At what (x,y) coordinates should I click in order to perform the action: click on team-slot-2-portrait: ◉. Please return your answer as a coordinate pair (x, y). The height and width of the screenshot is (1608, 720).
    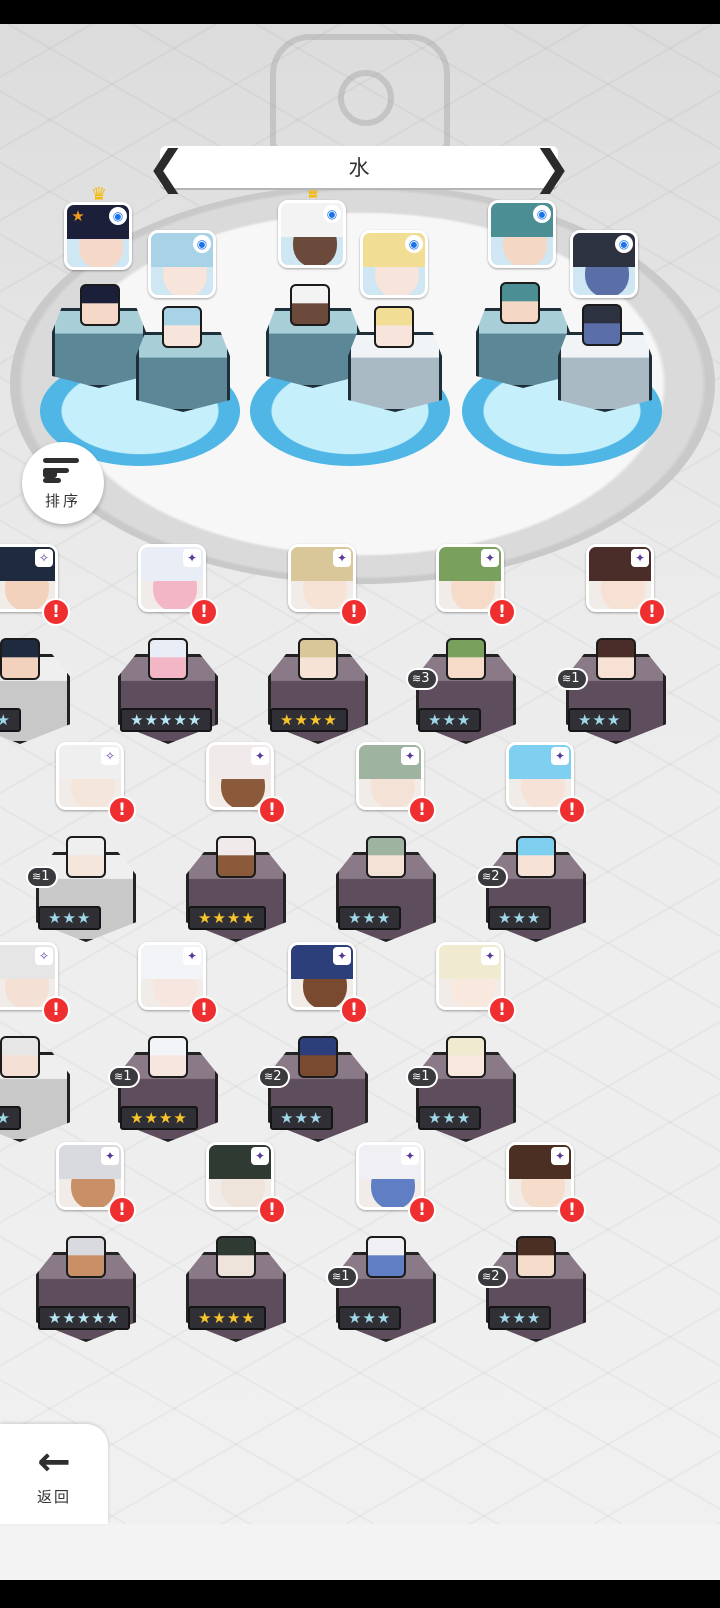
    Looking at the image, I should click on (182, 264).